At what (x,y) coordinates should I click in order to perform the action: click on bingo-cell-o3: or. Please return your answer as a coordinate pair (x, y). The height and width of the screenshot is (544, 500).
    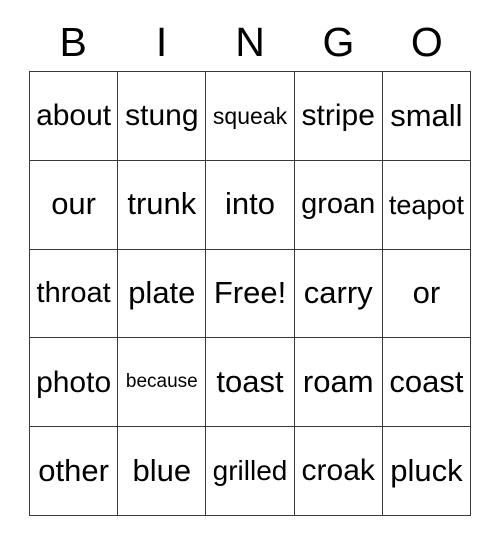
    Looking at the image, I should click on (427, 294).